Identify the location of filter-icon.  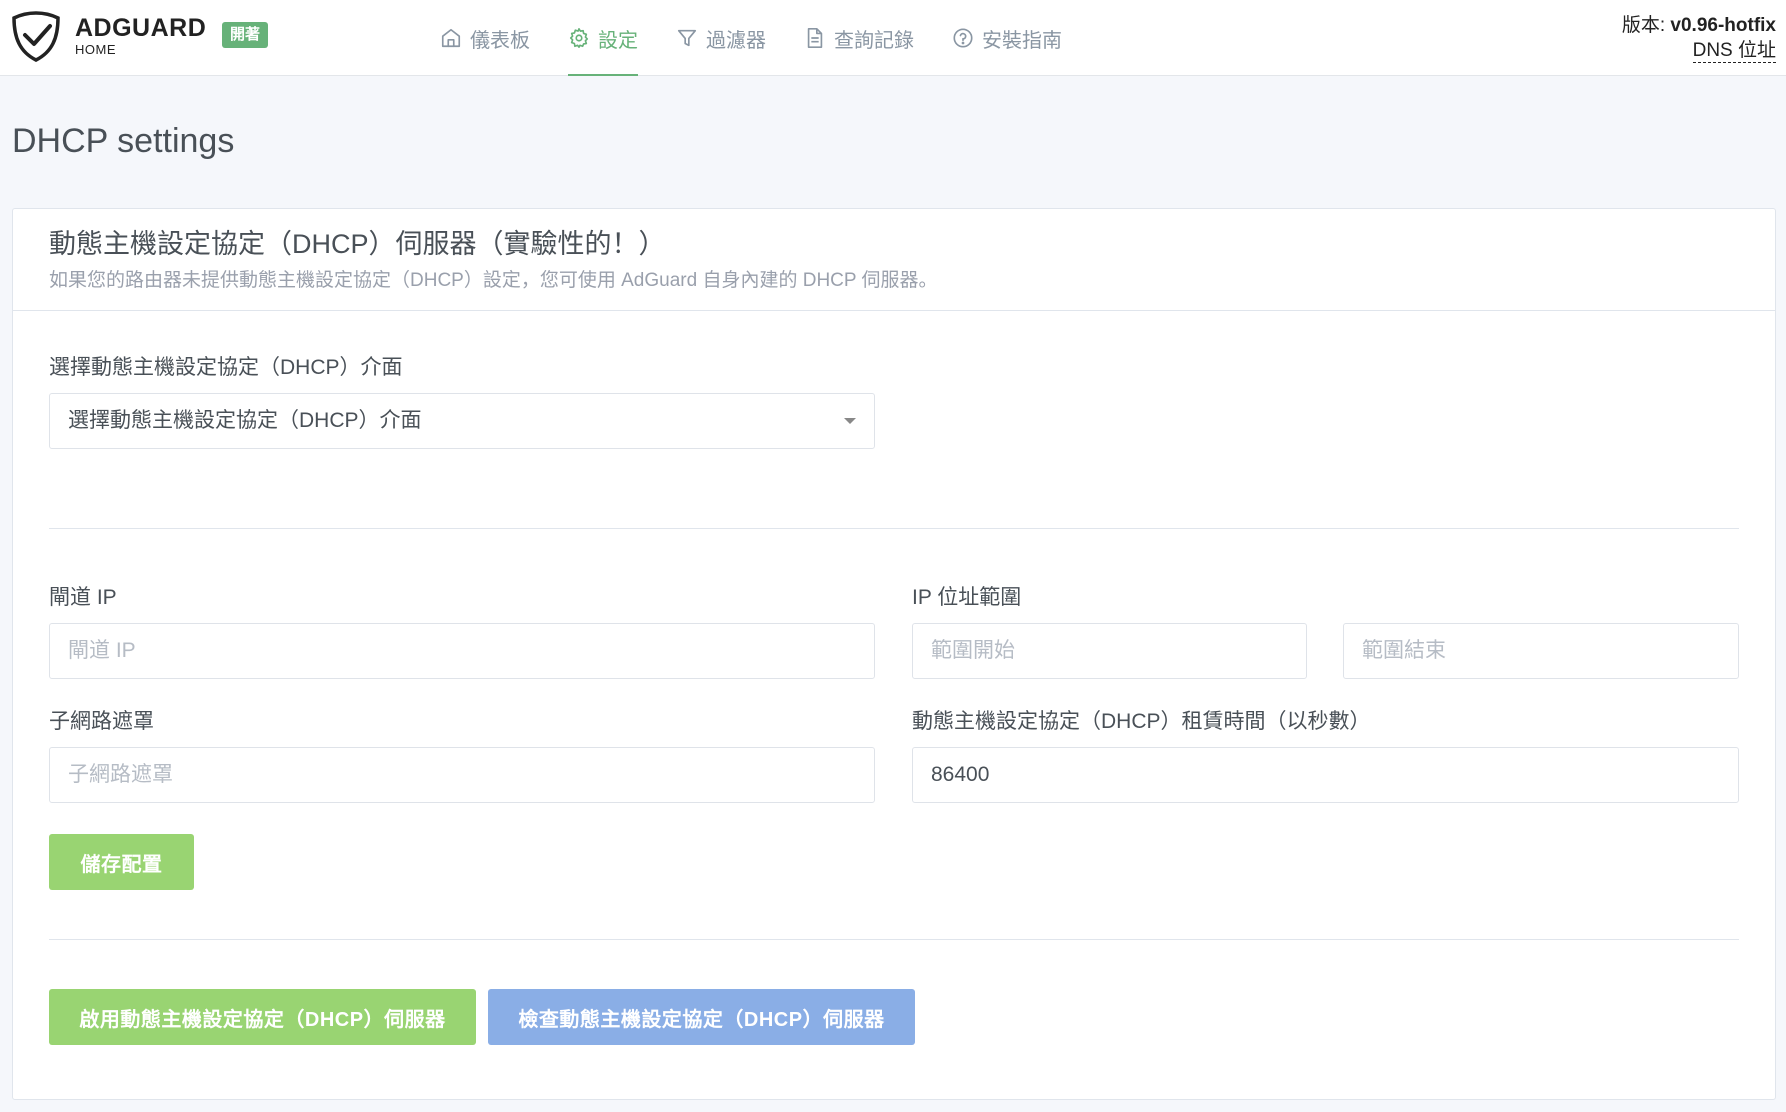
(687, 38).